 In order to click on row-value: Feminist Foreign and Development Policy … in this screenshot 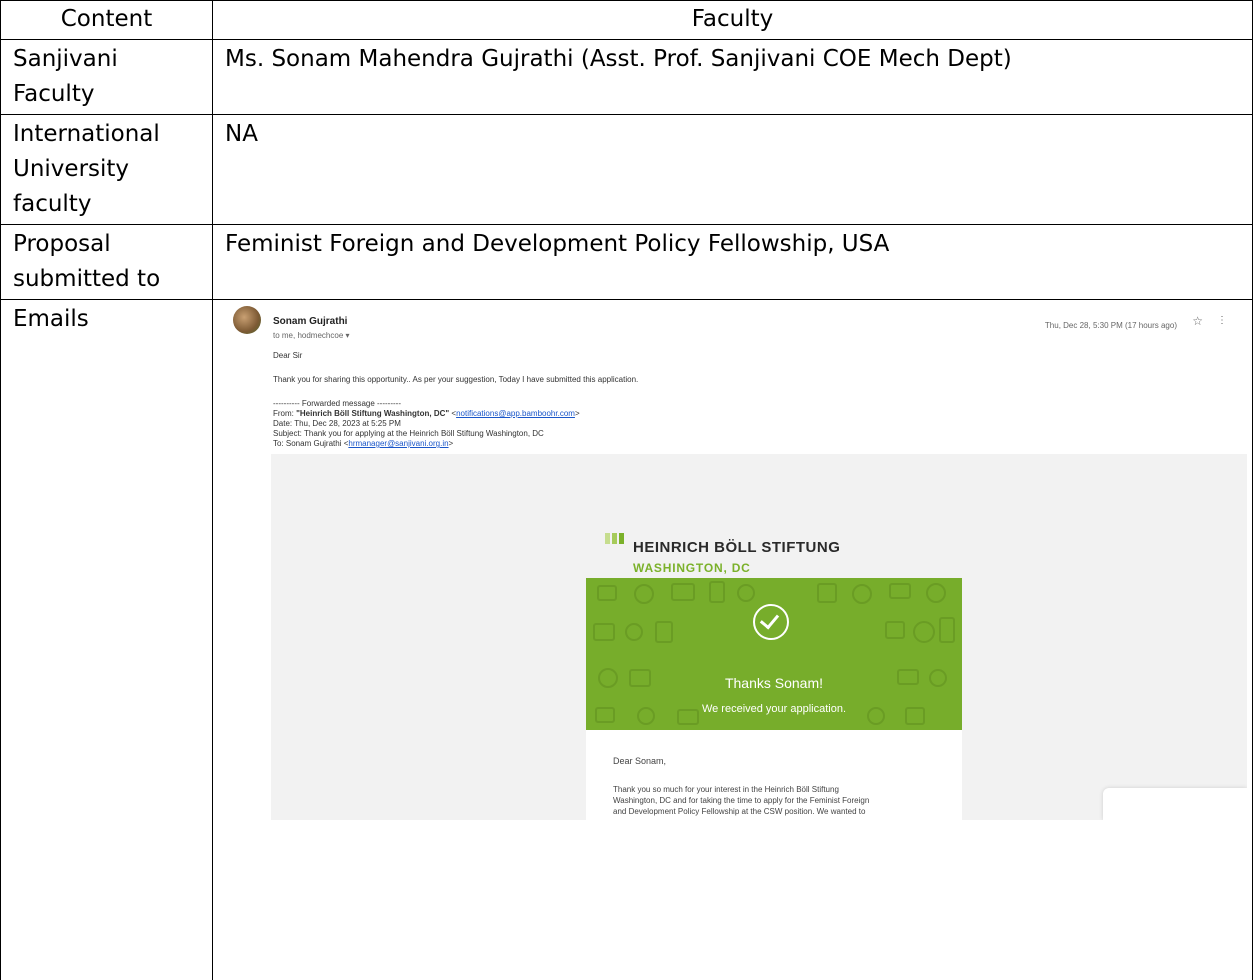, I will do `click(732, 262)`.